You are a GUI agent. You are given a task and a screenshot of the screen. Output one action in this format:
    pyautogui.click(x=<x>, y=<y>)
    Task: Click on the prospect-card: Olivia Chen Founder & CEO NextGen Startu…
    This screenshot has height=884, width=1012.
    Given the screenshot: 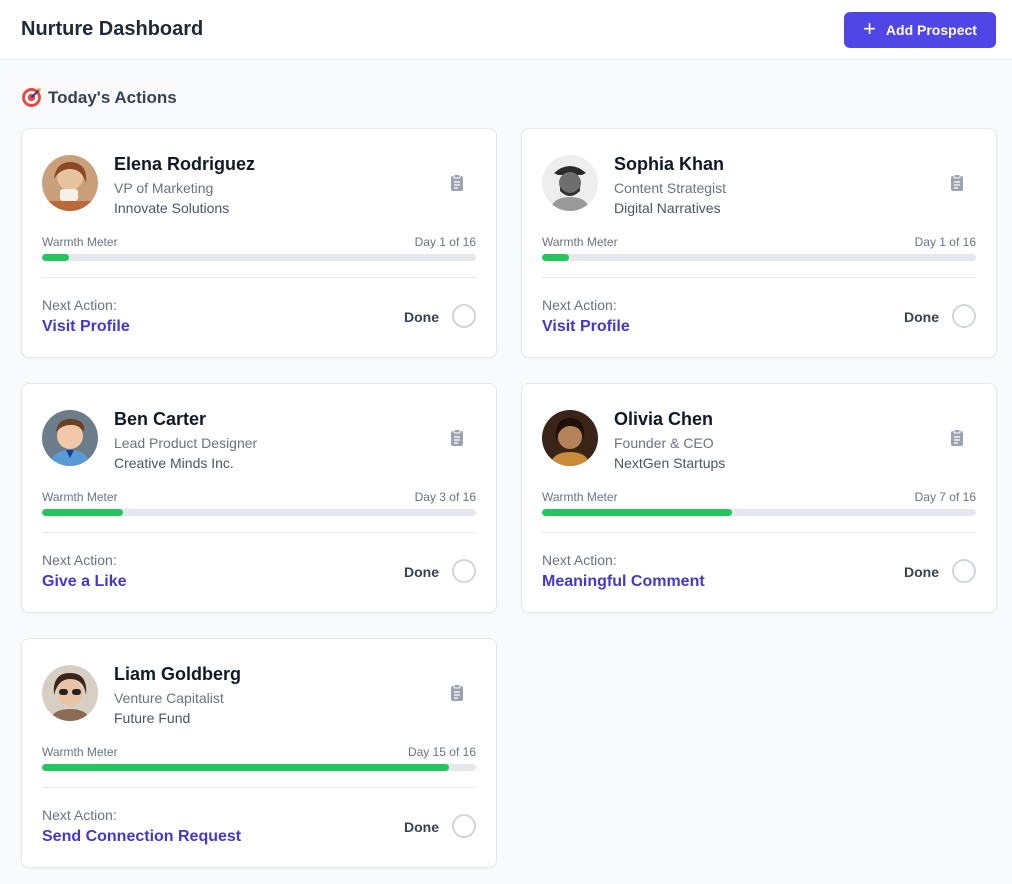 What is the action you would take?
    pyautogui.click(x=759, y=498)
    